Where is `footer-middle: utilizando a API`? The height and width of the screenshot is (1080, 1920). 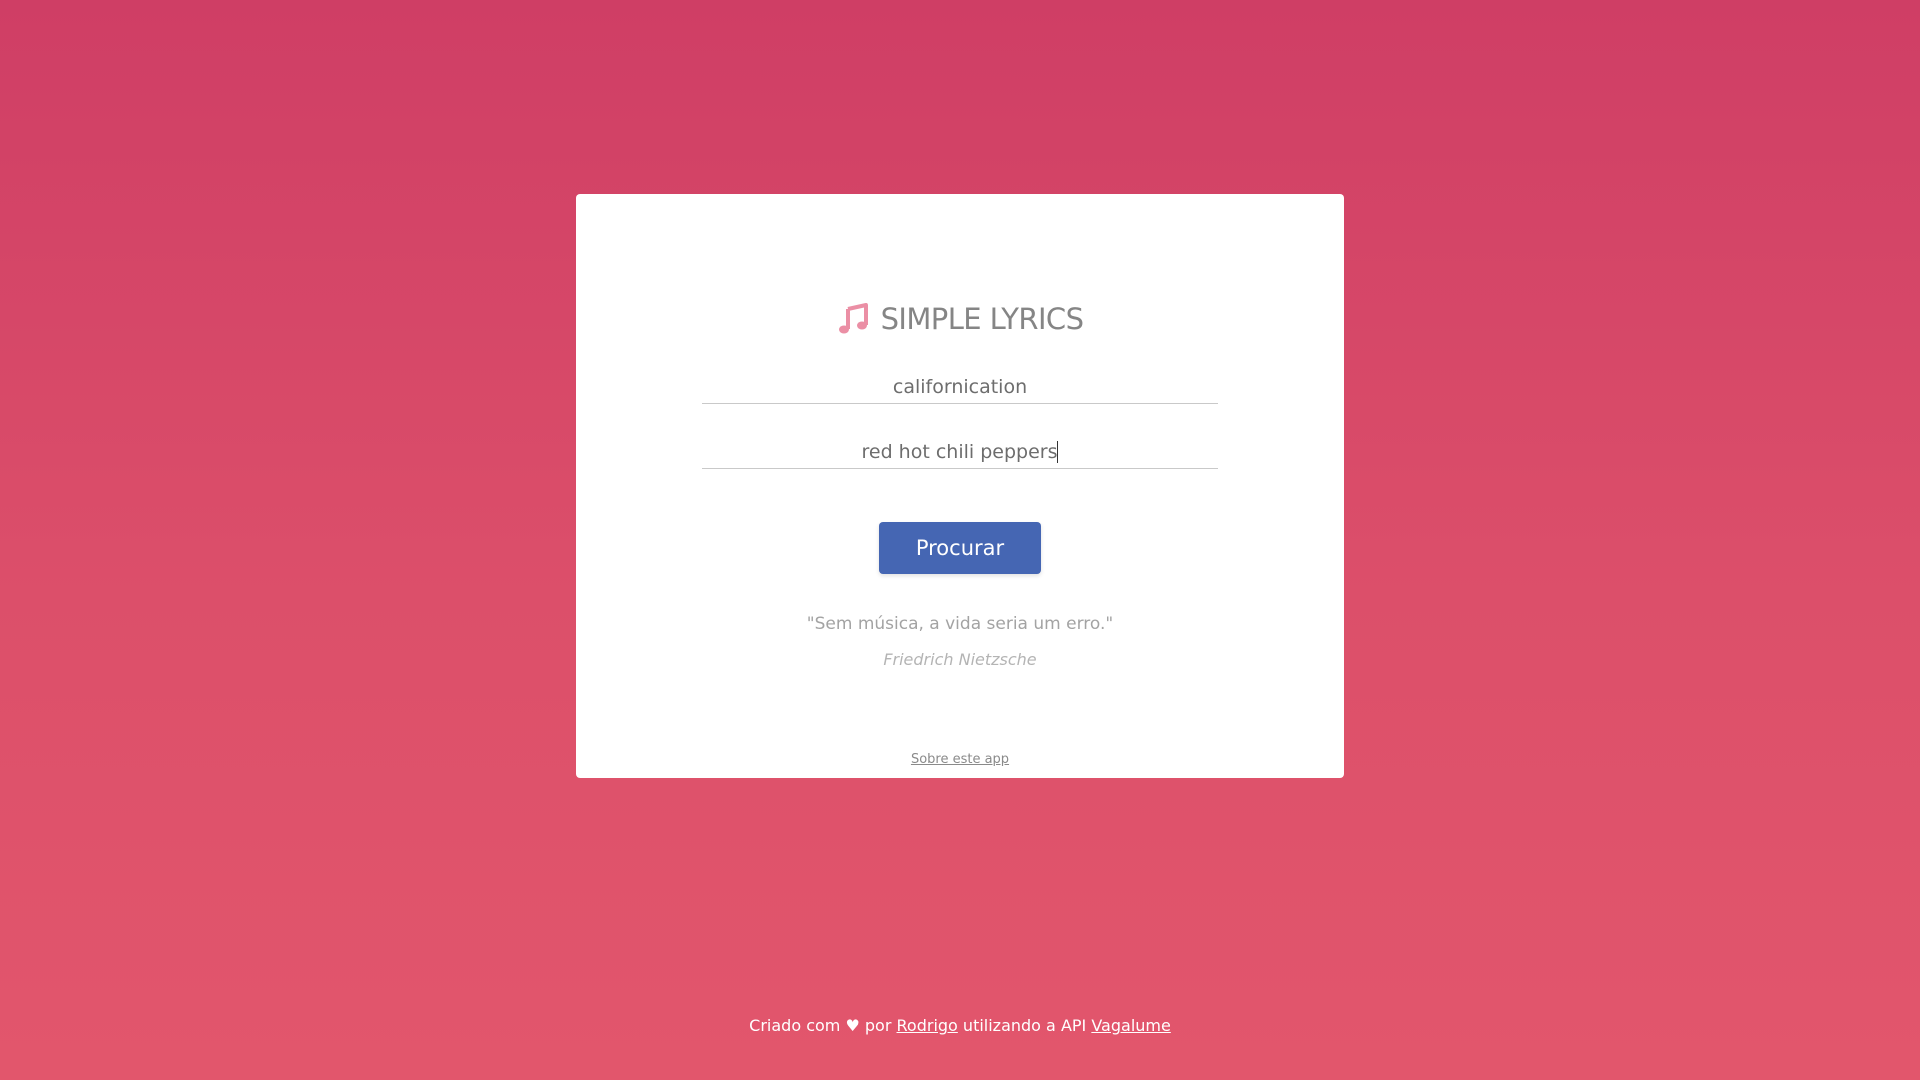 footer-middle: utilizando a API is located at coordinates (1024, 1025).